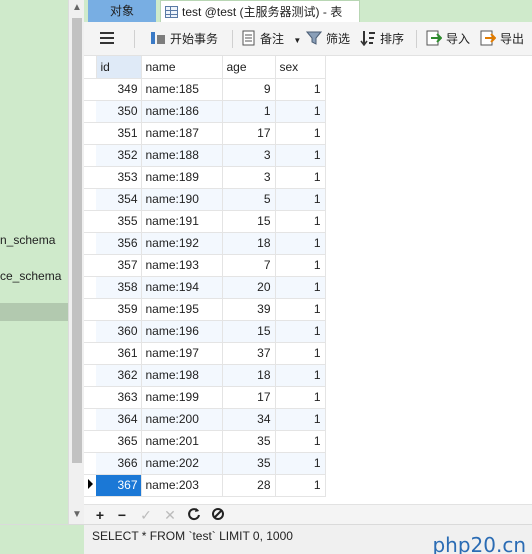 This screenshot has width=532, height=554. I want to click on table-row: 362 name:198 18 1, so click(205, 375).